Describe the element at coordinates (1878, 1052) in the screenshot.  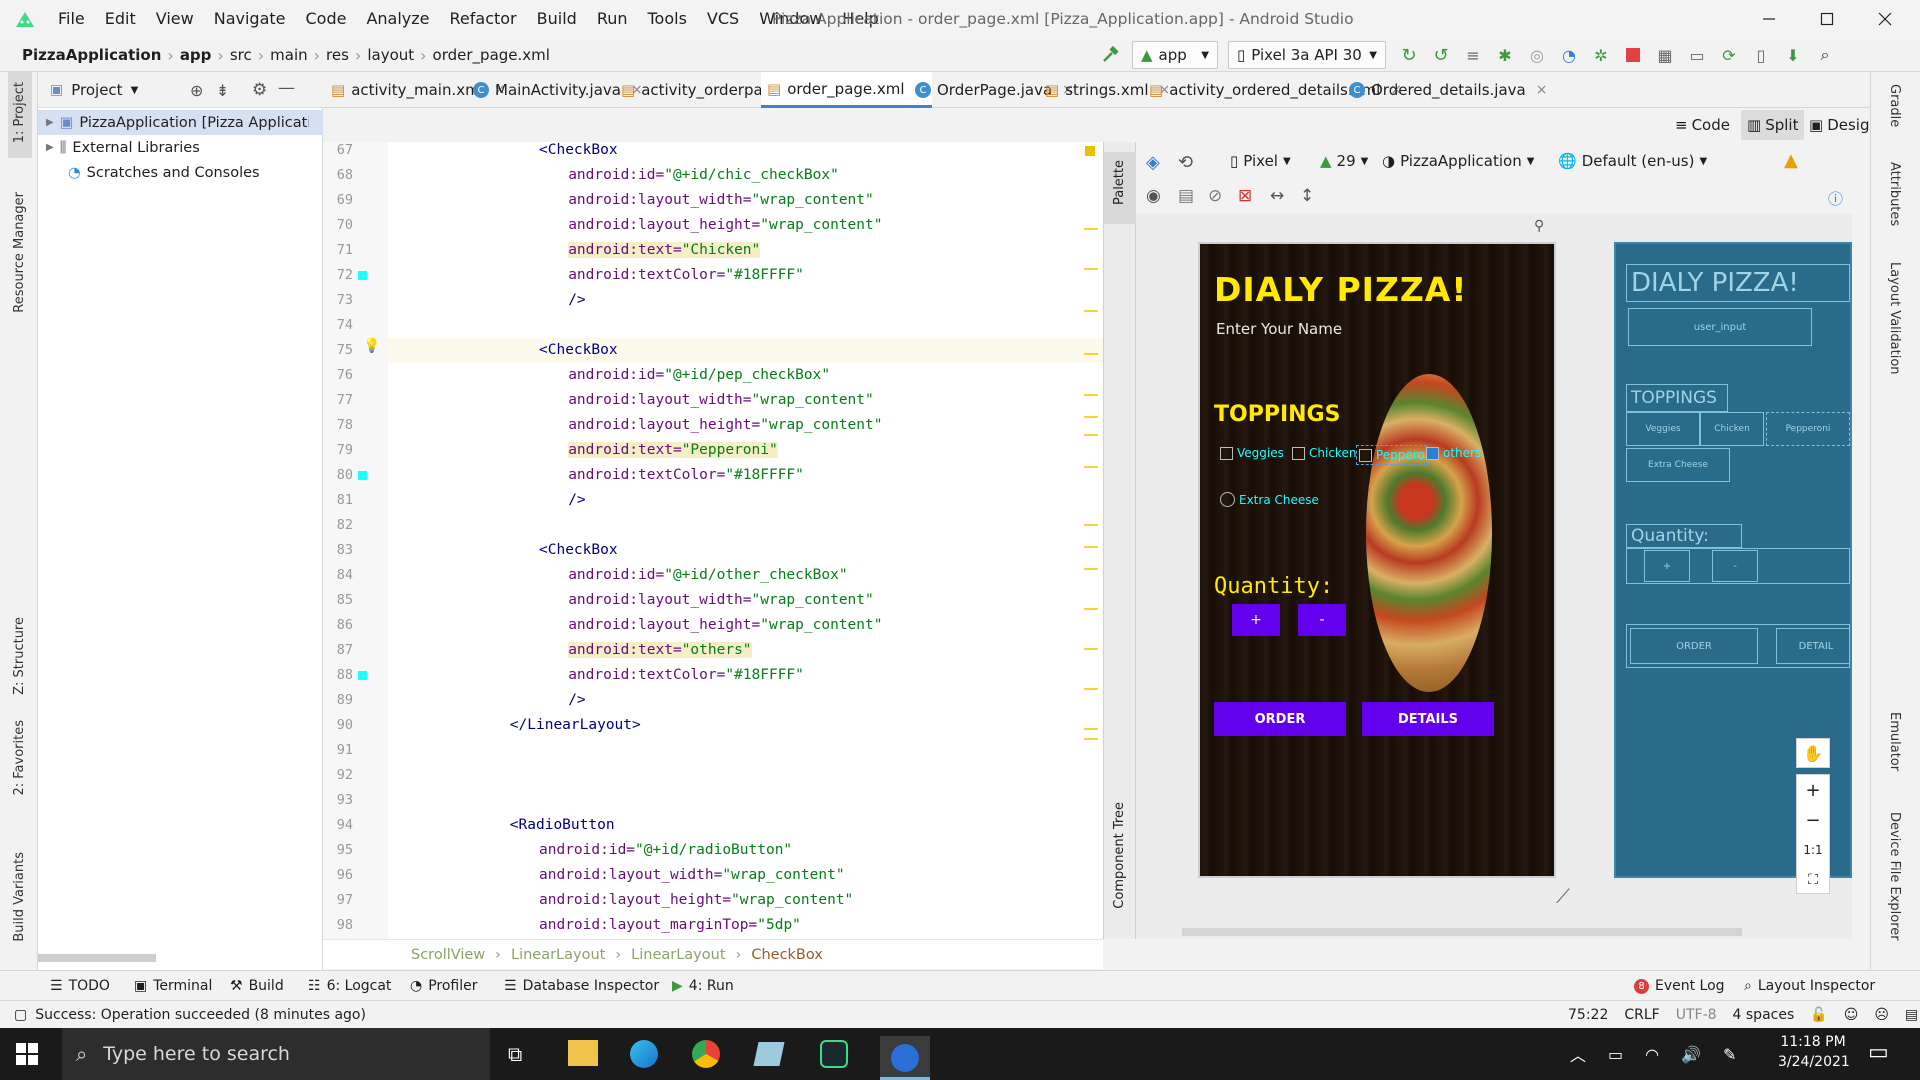
I see `notifications-icon: ▭` at that location.